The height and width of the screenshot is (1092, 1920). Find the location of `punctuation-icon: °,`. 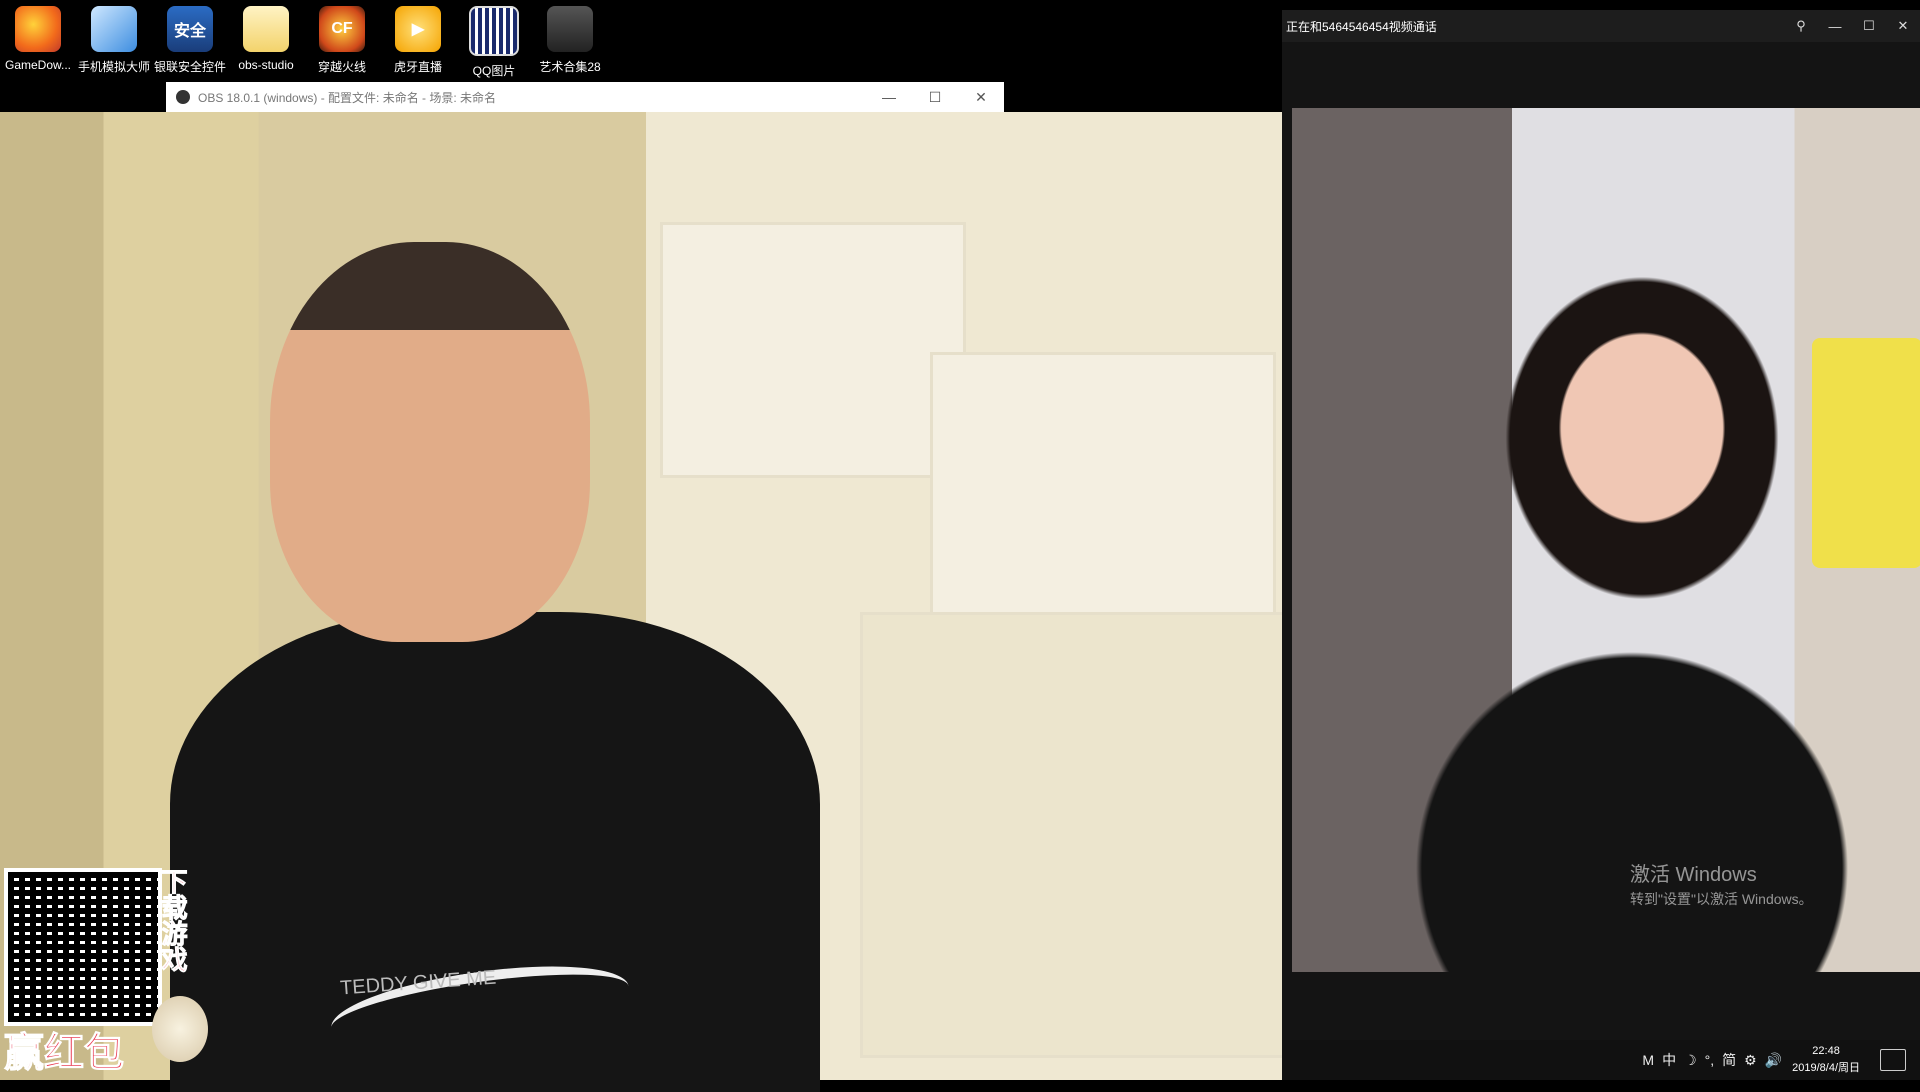

punctuation-icon: °, is located at coordinates (1710, 1060).